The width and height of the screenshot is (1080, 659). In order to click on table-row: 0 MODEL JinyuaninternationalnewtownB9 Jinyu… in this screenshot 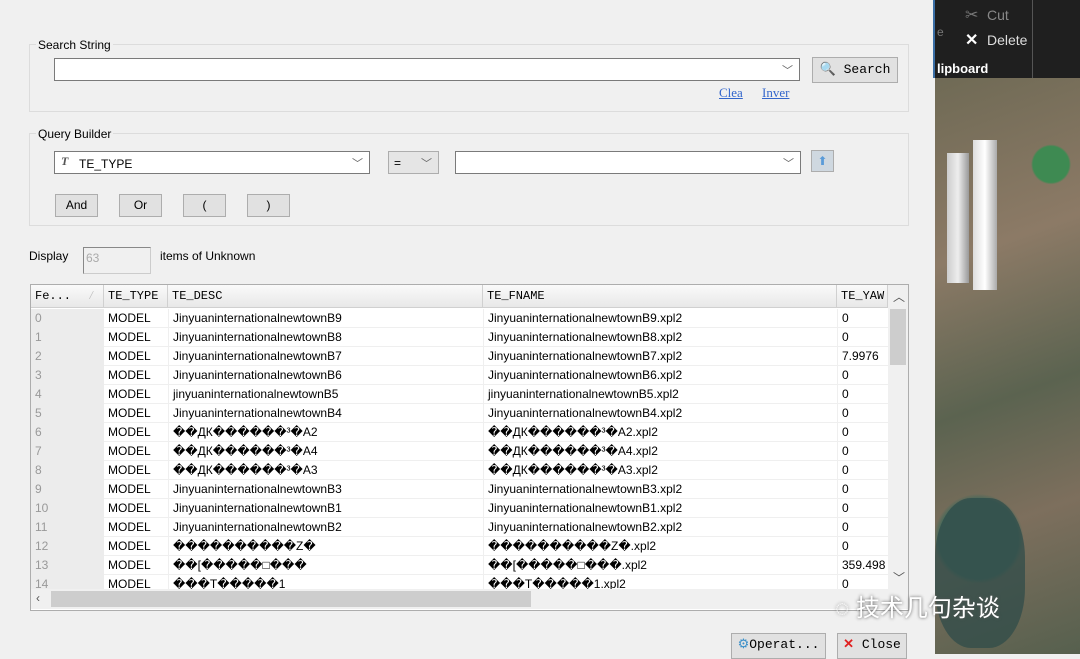, I will do `click(459, 318)`.